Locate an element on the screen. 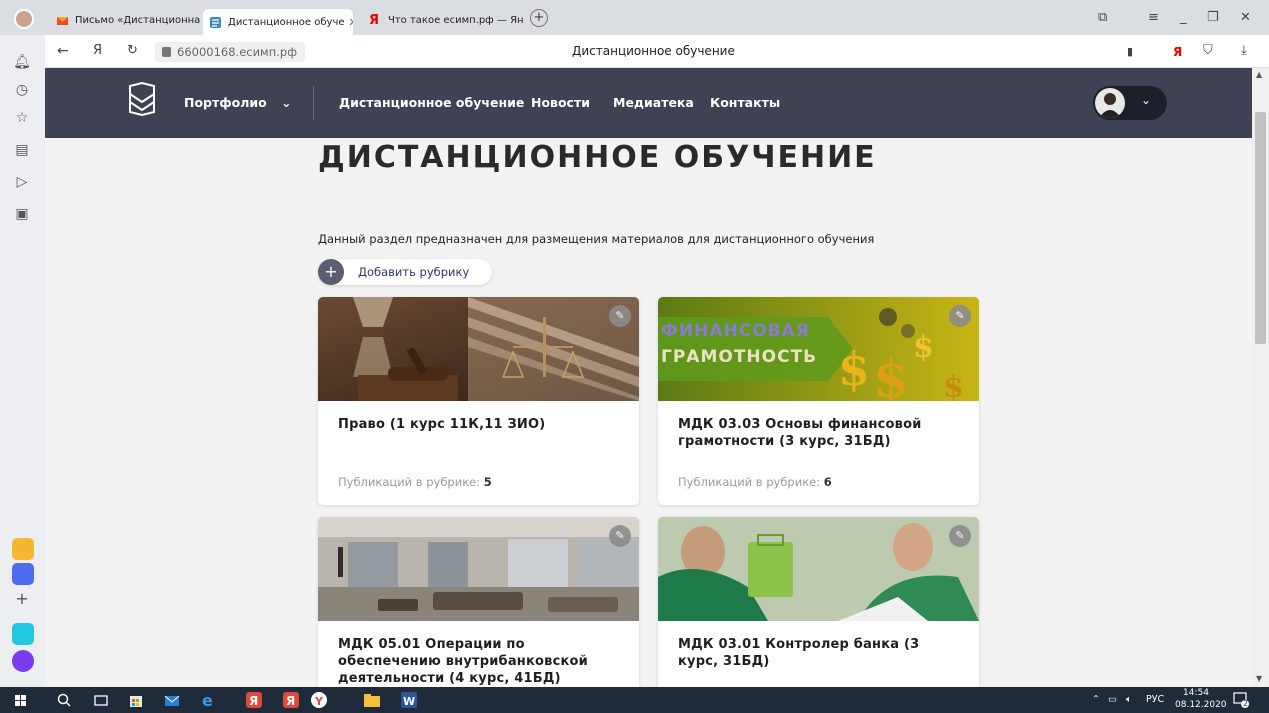  nav-portfolio: Портфолио ⌄ is located at coordinates (238, 102).